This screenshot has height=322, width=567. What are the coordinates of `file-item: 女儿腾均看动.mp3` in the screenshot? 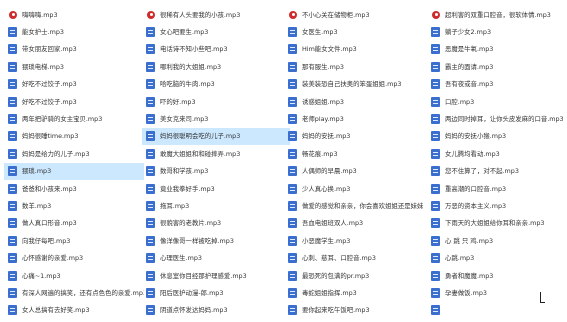 It's located at (497, 153).